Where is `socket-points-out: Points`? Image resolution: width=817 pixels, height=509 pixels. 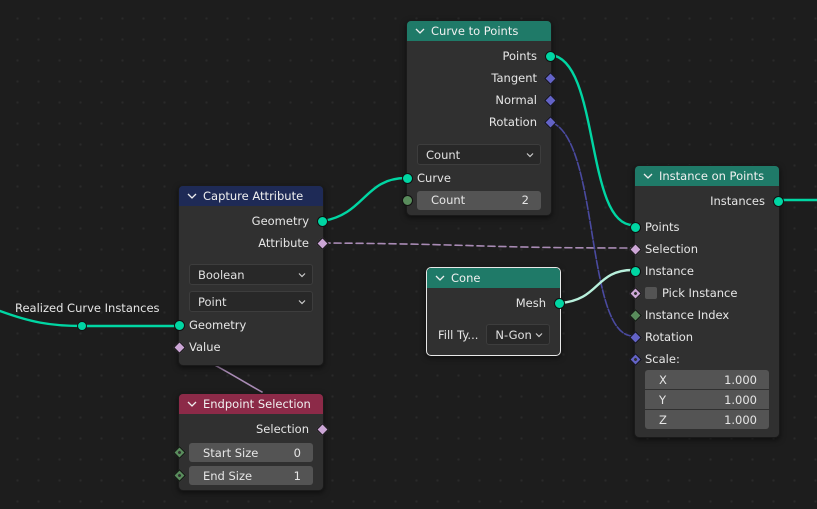
socket-points-out: Points is located at coordinates (481, 56).